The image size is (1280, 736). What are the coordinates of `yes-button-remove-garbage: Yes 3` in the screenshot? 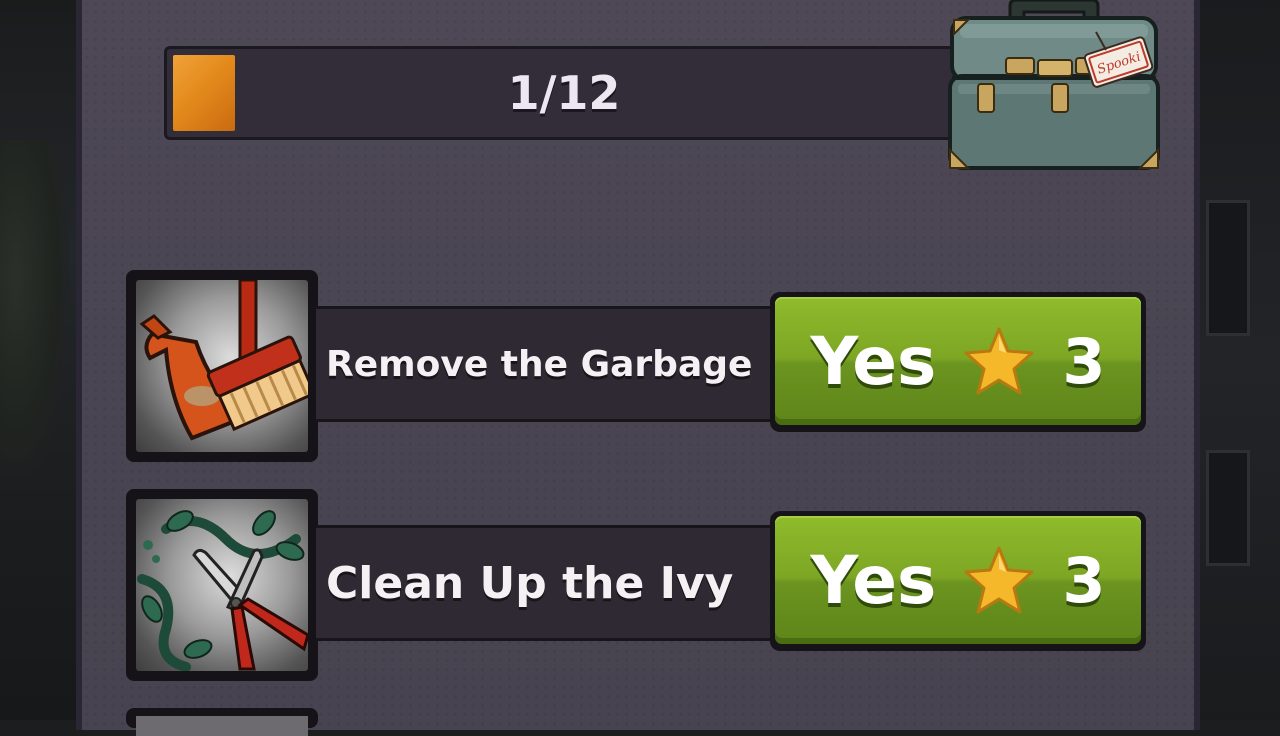 It's located at (958, 362).